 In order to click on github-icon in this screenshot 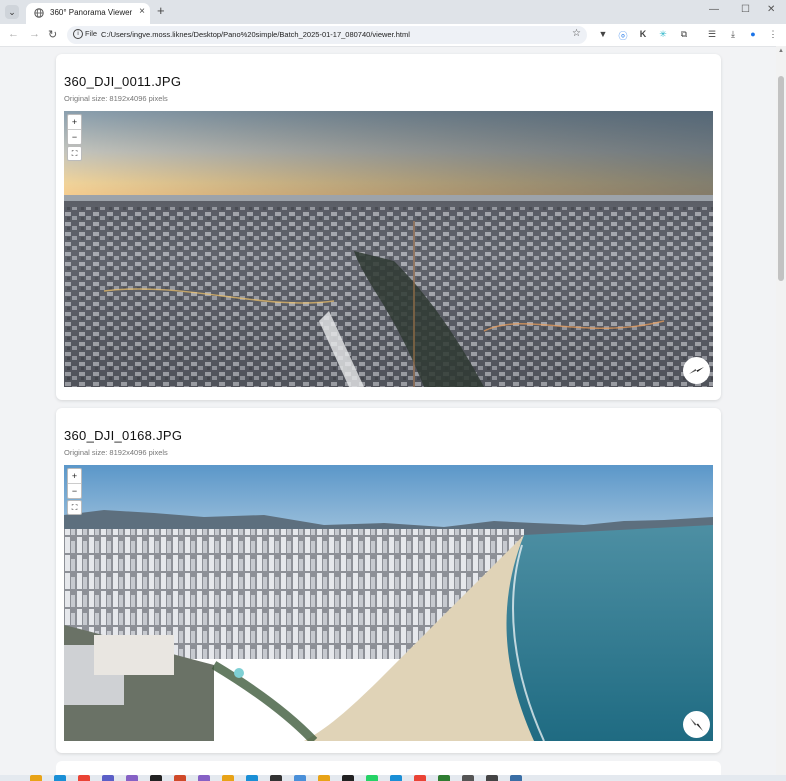, I will do `click(156, 778)`.